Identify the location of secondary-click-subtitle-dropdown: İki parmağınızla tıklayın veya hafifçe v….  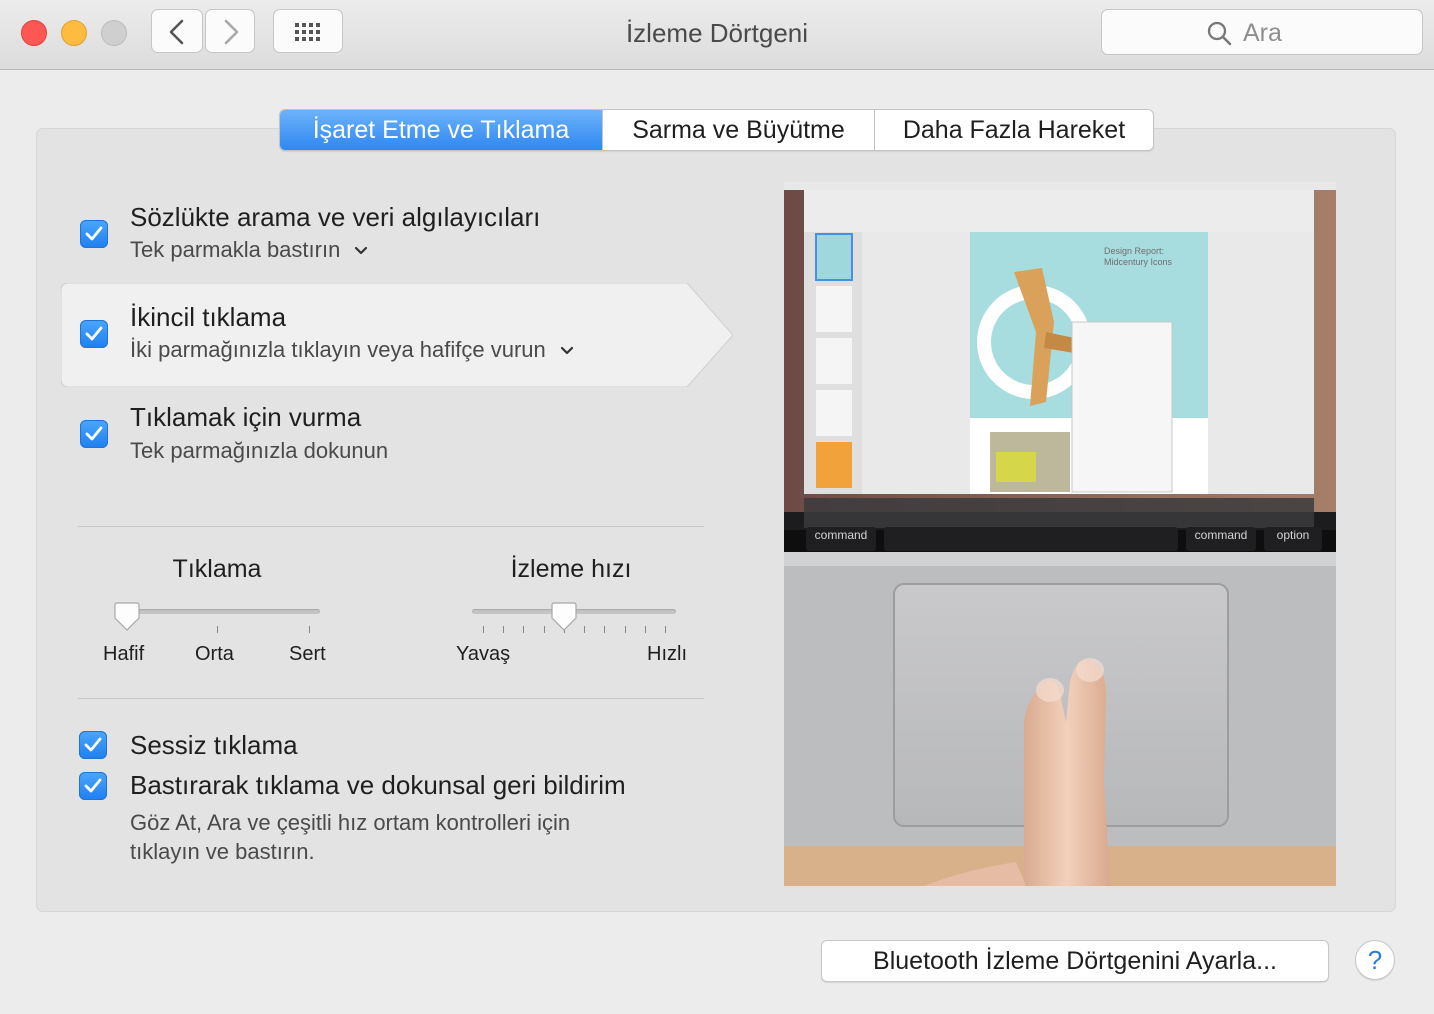
(352, 350).